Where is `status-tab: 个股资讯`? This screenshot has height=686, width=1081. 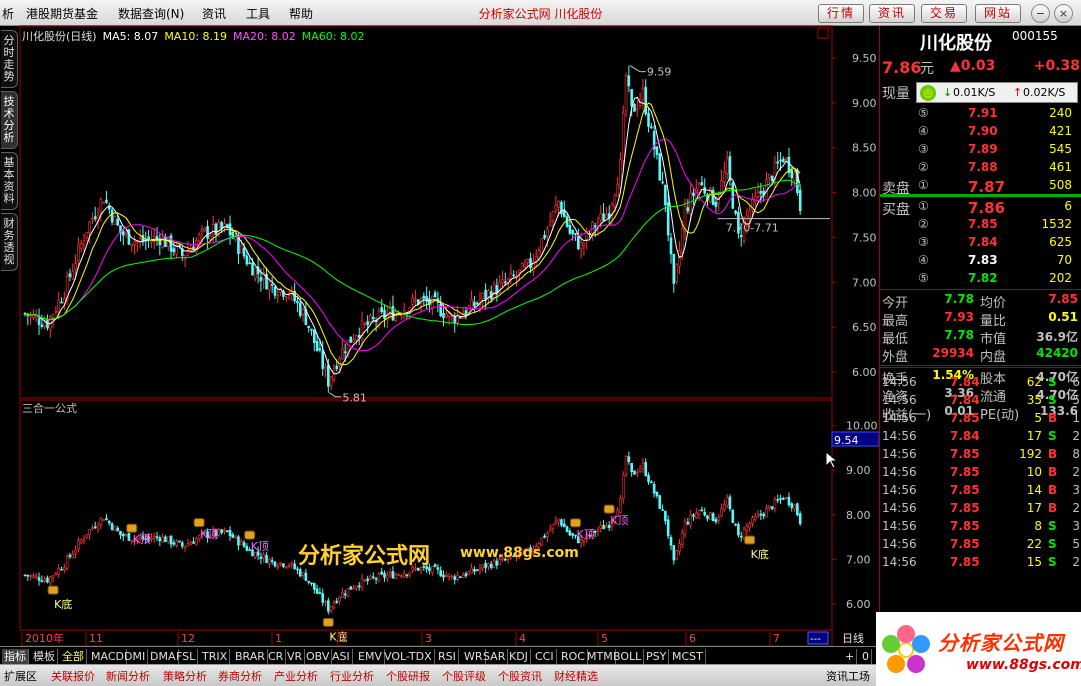
status-tab: 个股资讯 is located at coordinates (520, 676).